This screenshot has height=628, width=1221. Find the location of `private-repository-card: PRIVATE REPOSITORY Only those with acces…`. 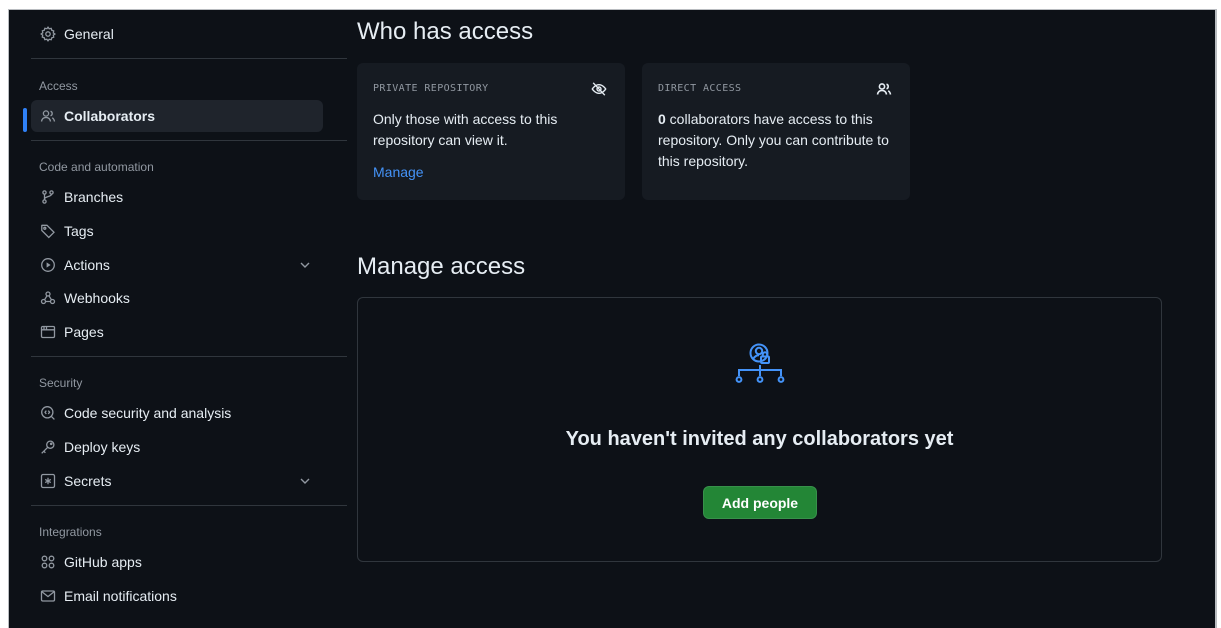

private-repository-card: PRIVATE REPOSITORY Only those with acces… is located at coordinates (491, 131).